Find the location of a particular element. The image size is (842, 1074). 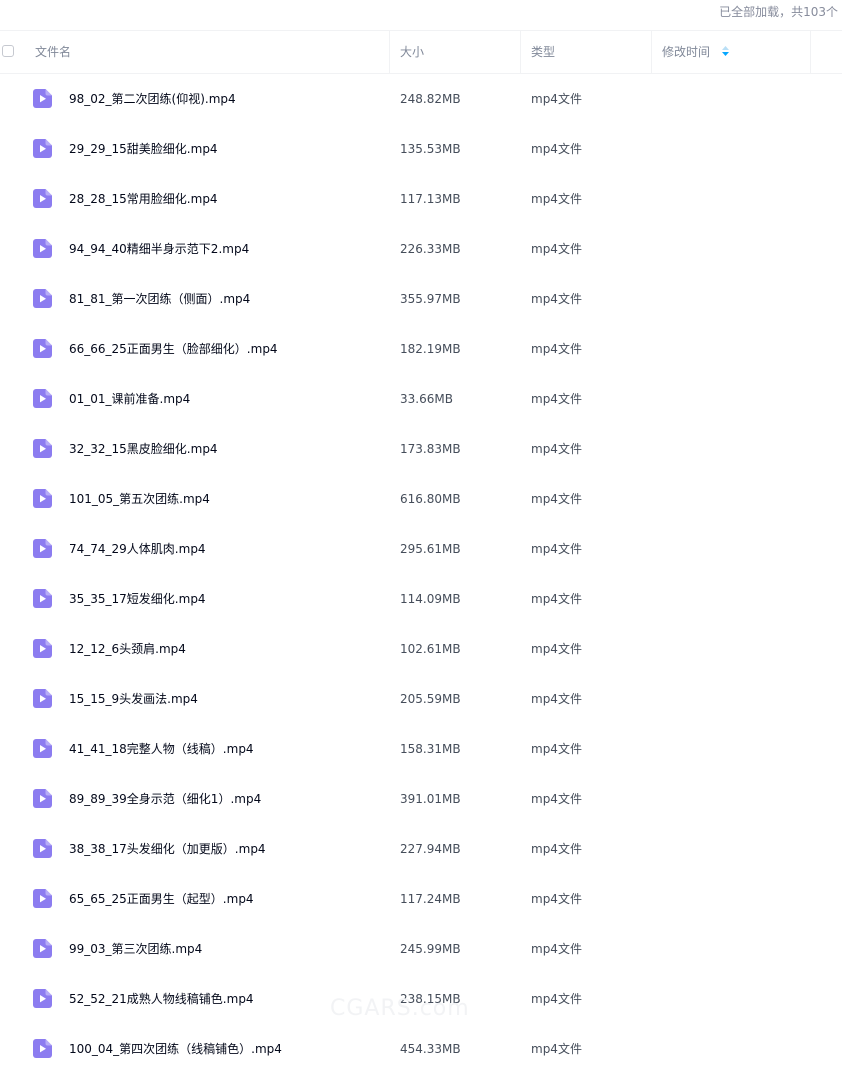

table-row: 94_94_40精细半身示范下2.mp4 226.33MB mp4文件 is located at coordinates (421, 249).